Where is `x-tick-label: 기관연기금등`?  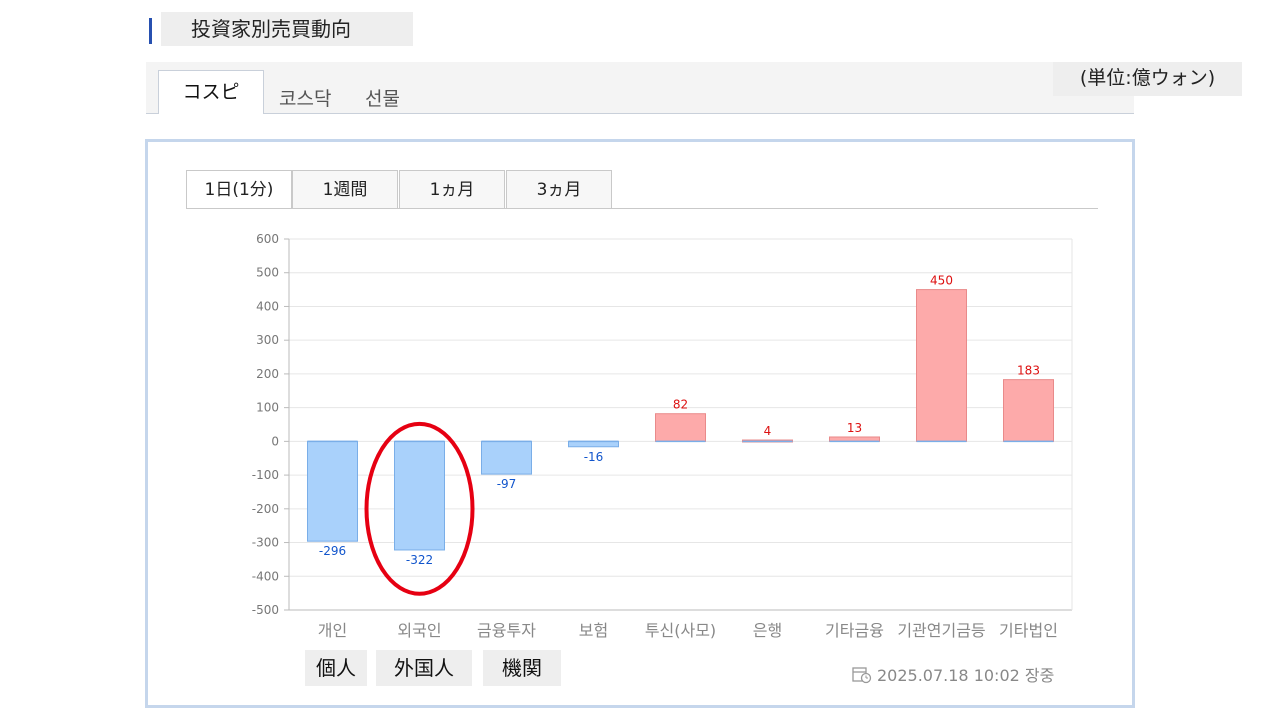
x-tick-label: 기관연기금등 is located at coordinates (941, 630).